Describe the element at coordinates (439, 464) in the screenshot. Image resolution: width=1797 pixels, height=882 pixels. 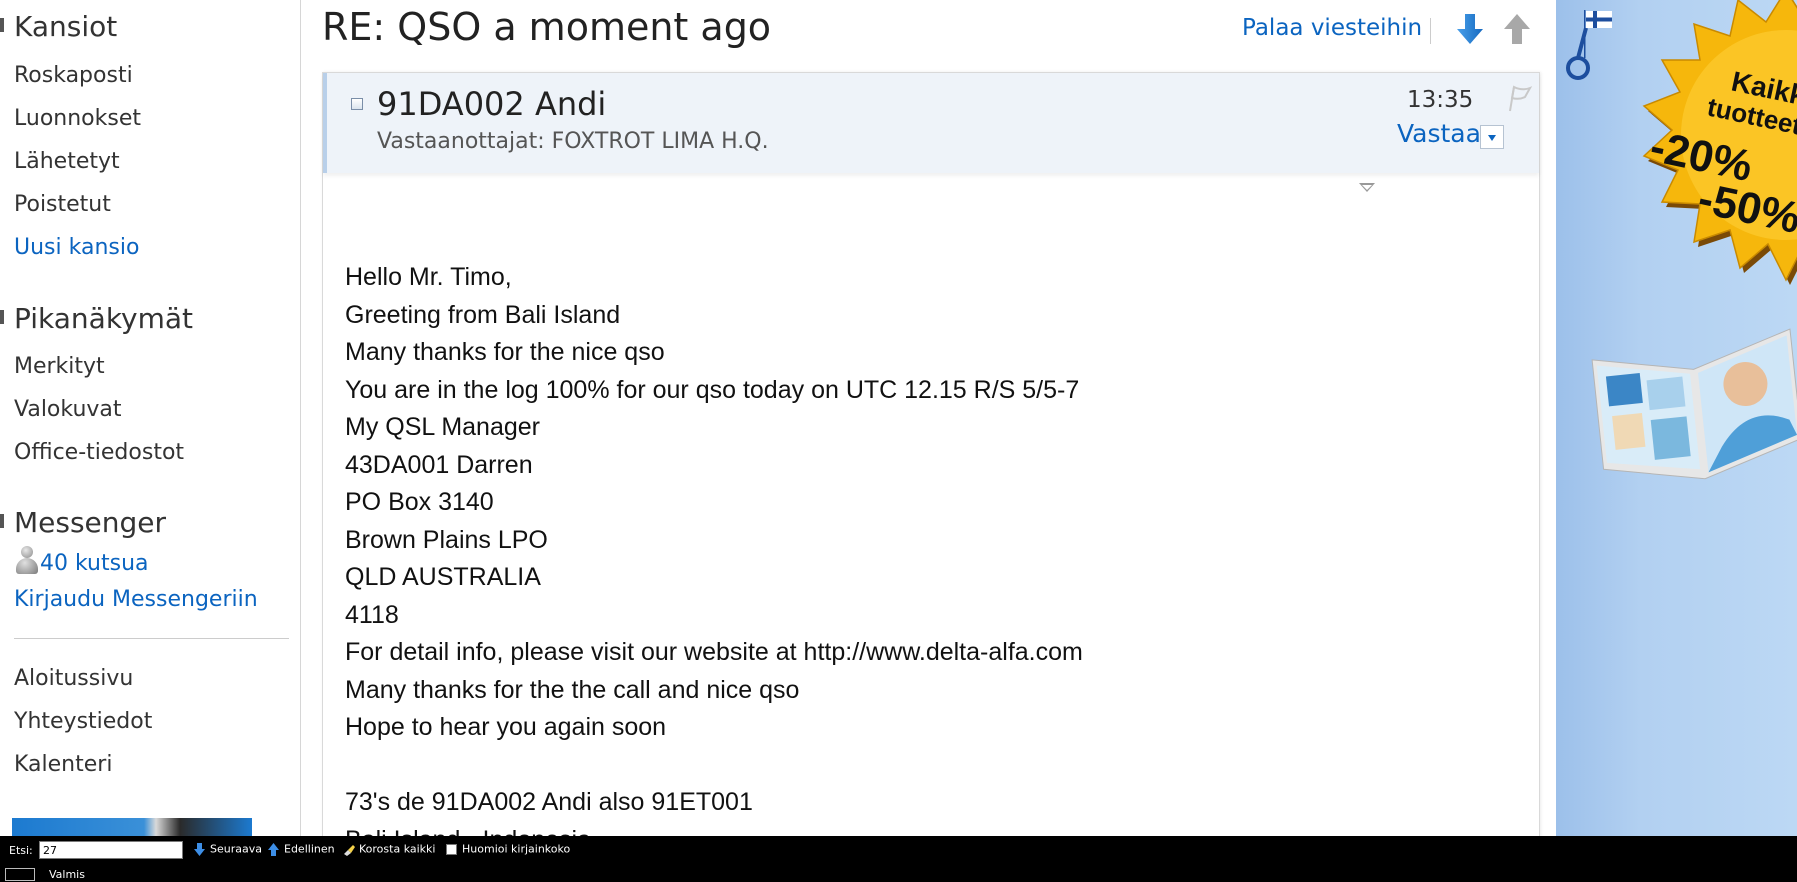
I see `body-line: 43DA001 Darren` at that location.